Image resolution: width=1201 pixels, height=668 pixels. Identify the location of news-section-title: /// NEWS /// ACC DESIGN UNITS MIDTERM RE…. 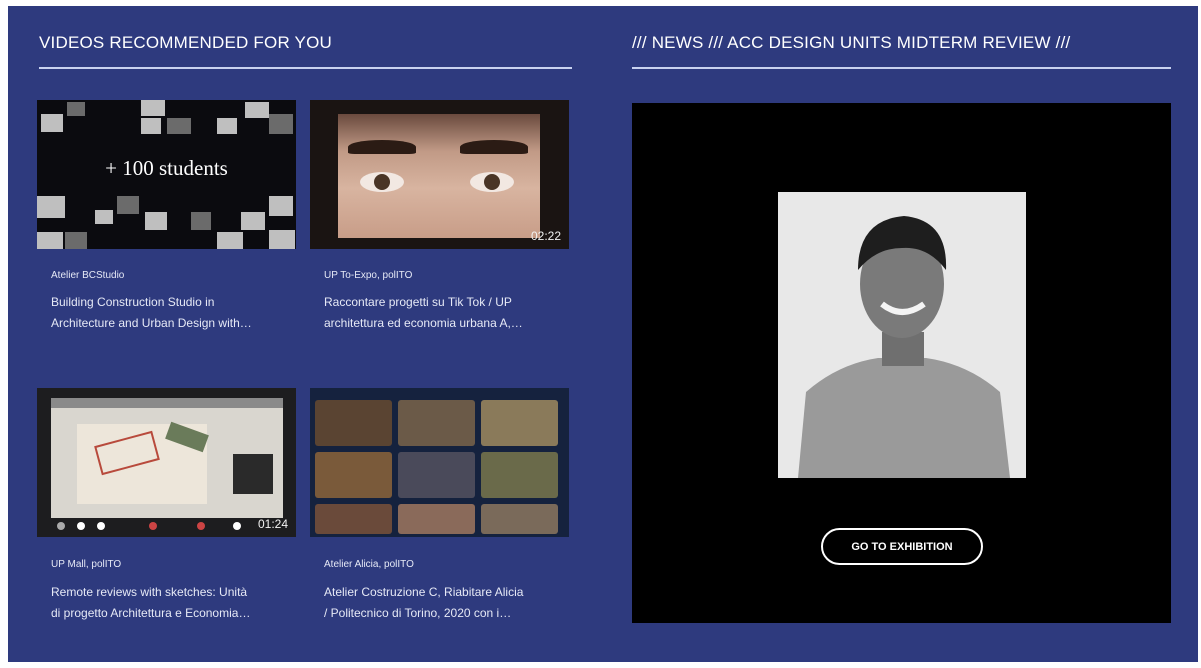
(851, 42).